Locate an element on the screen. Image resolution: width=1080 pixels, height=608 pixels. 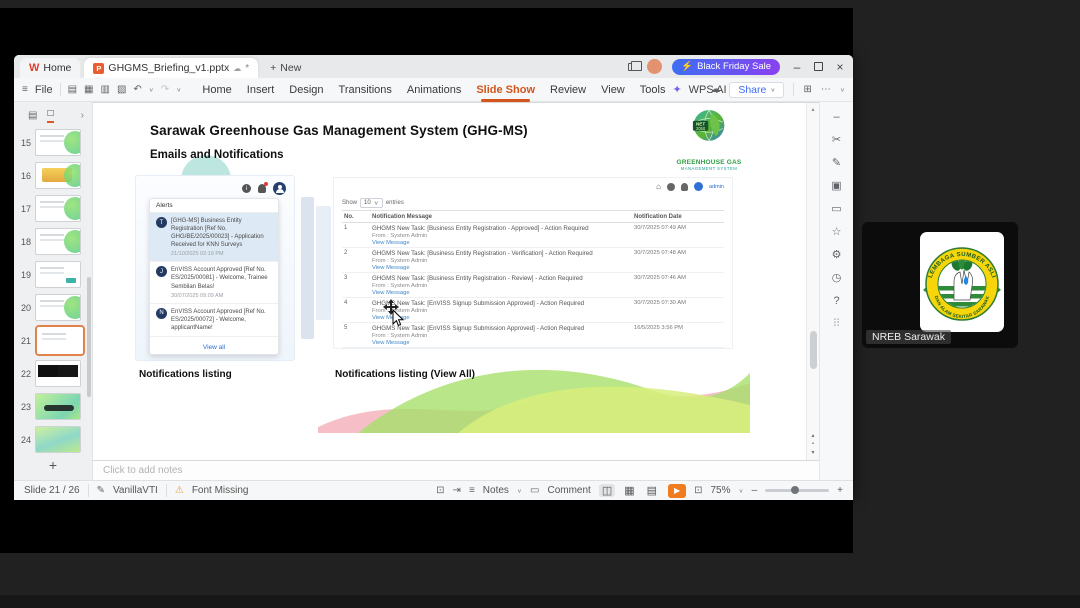
slide-thumbnail-18: 18 is located at coordinates (53, 241).